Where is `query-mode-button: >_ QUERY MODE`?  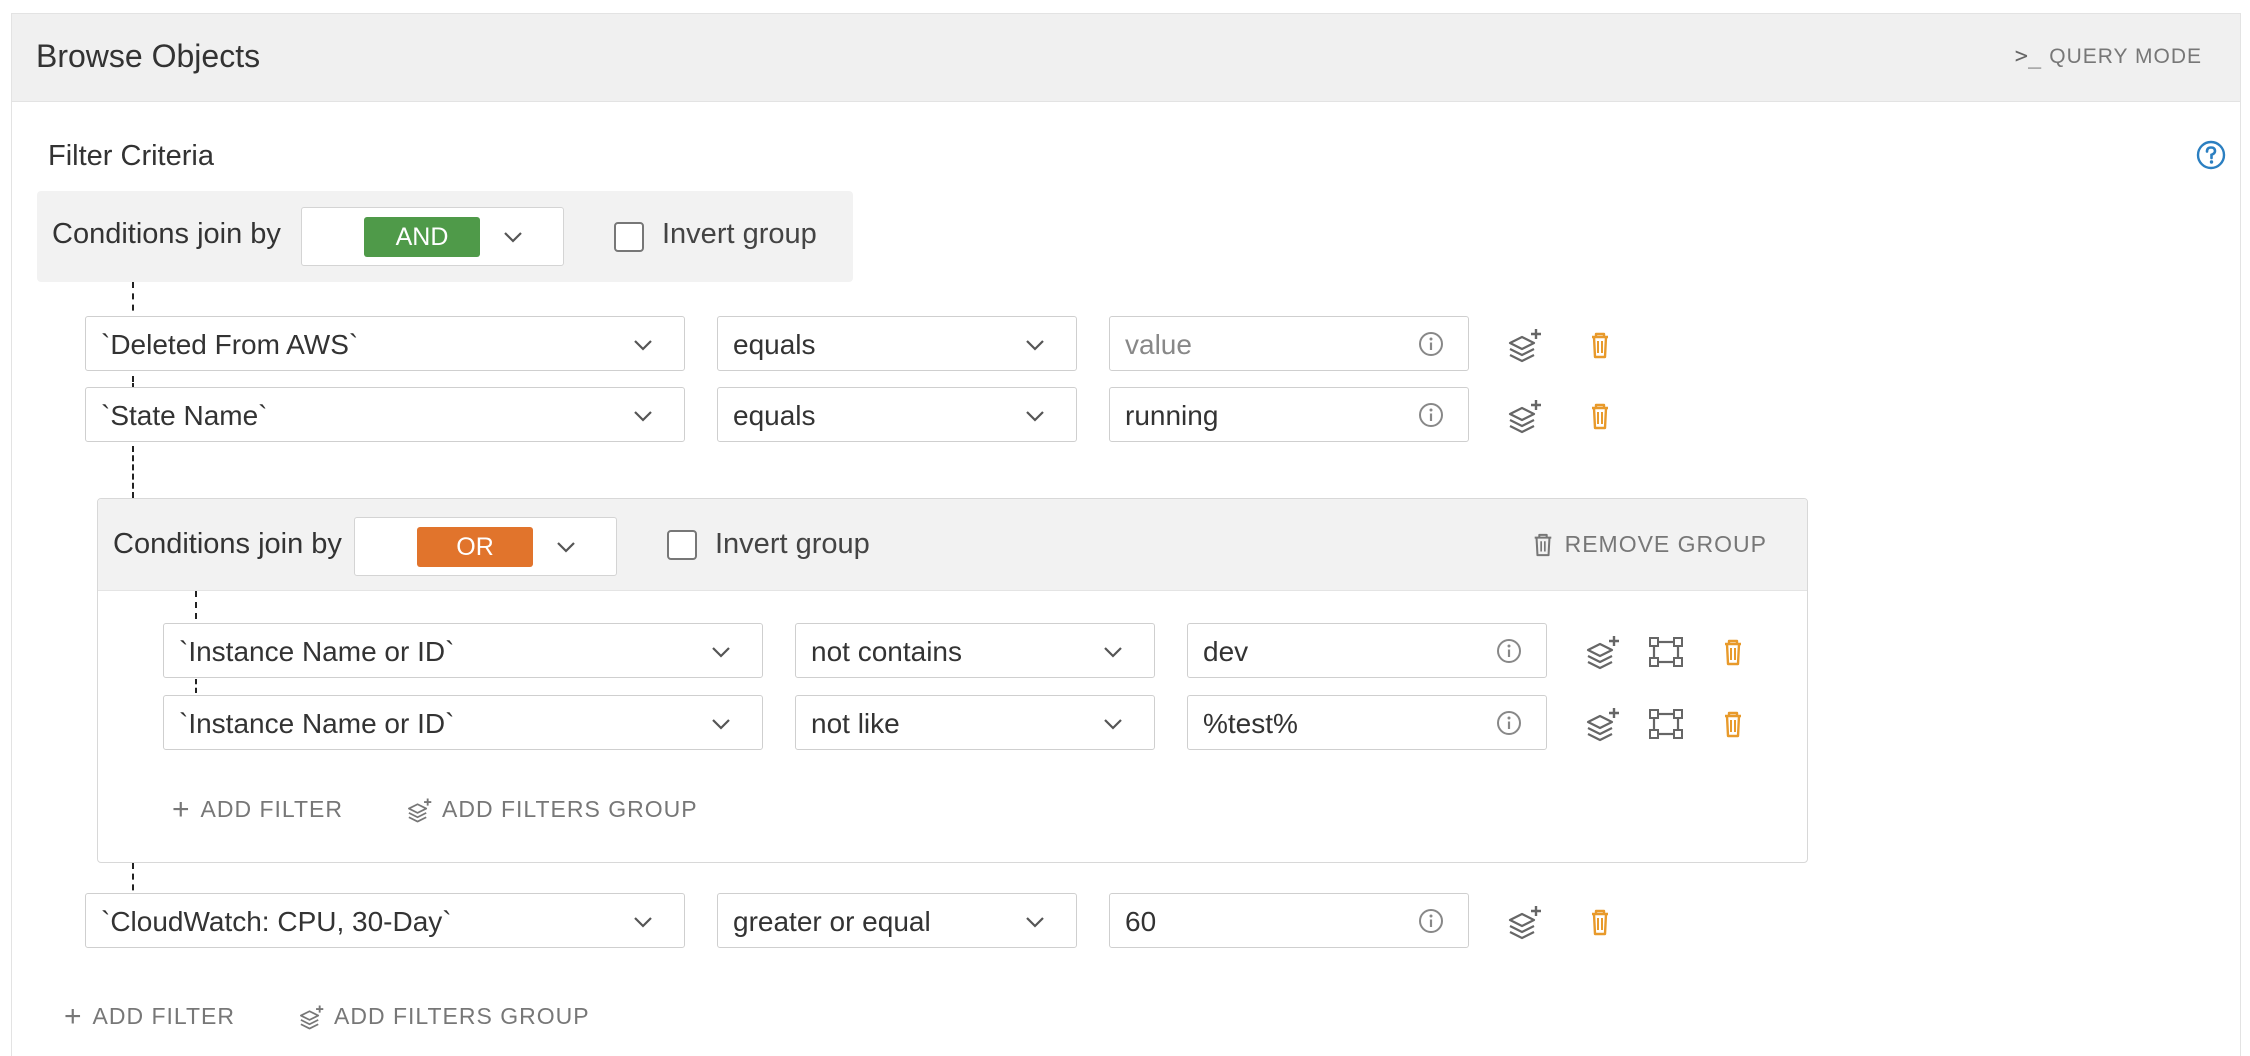
query-mode-button: >_ QUERY MODE is located at coordinates (2108, 56).